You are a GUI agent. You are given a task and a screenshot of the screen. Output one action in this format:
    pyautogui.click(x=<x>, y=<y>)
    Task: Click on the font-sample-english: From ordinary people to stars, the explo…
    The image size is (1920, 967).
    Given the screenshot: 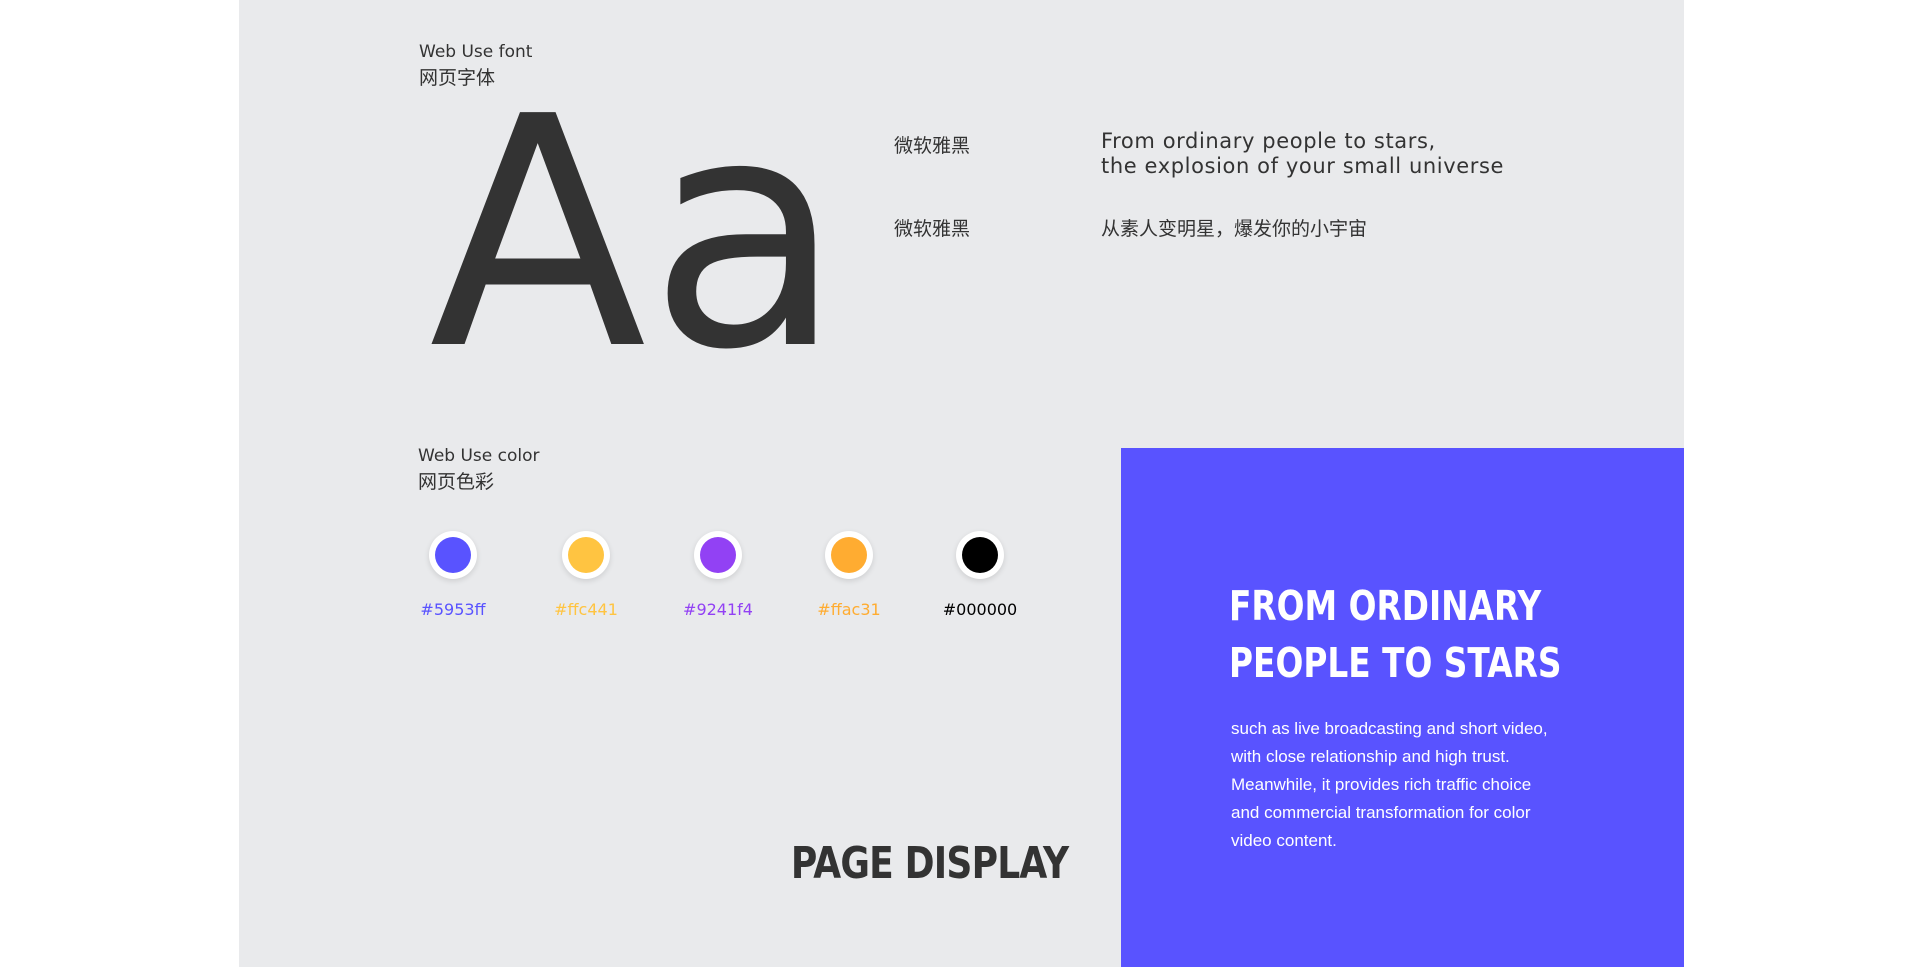 What is the action you would take?
    pyautogui.click(x=1302, y=154)
    